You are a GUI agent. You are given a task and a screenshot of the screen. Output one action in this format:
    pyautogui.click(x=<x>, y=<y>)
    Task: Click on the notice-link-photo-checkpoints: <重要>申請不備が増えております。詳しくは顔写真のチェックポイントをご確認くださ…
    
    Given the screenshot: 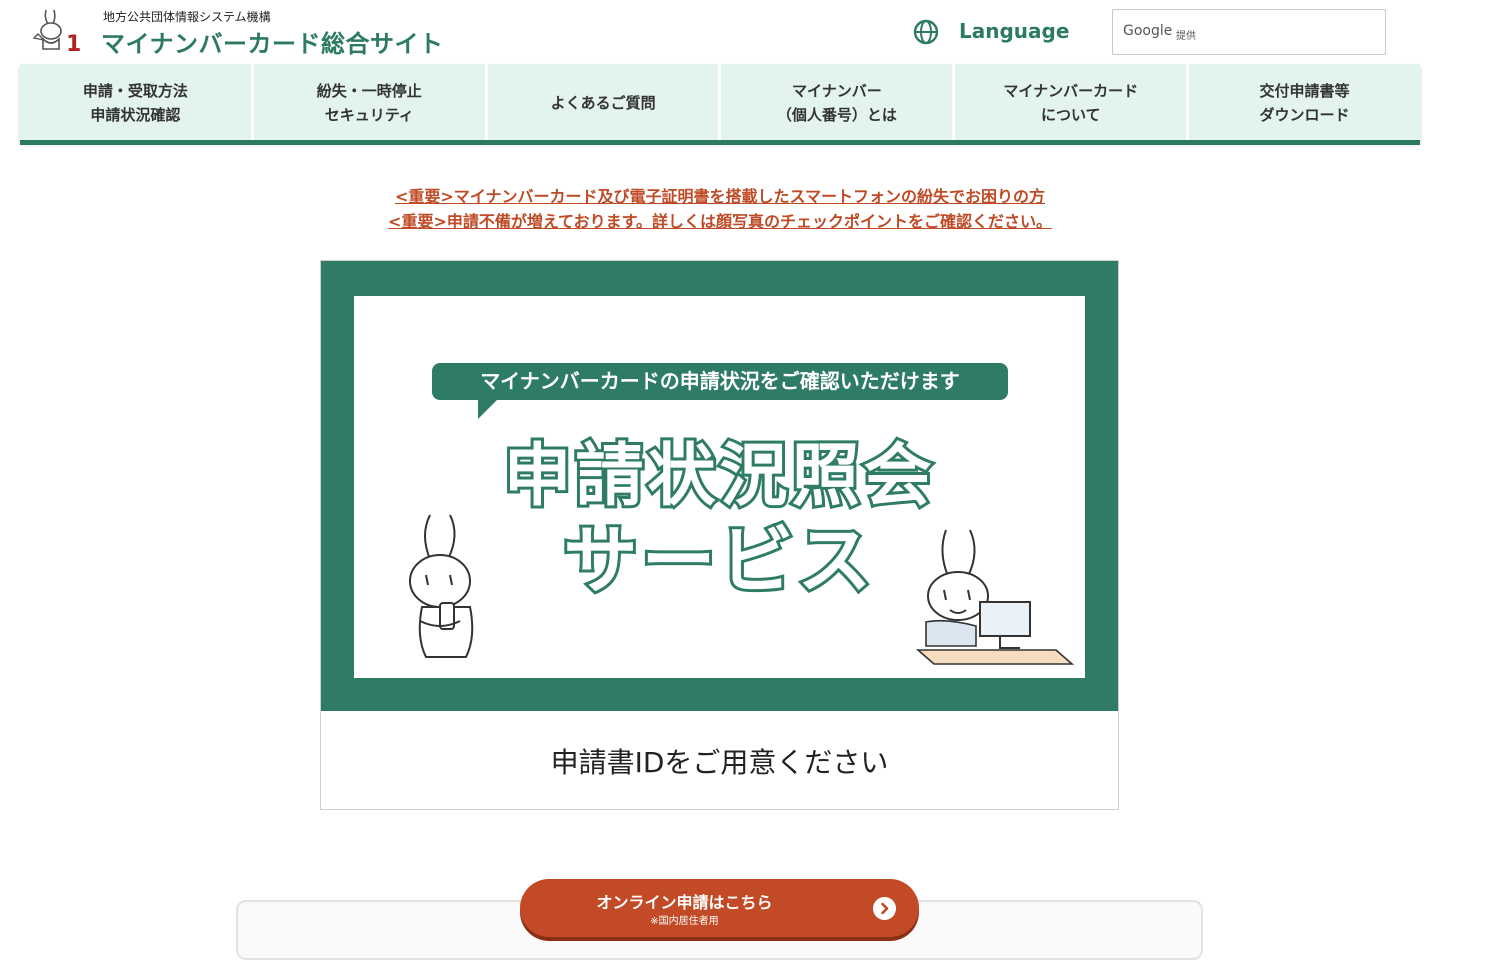 What is the action you would take?
    pyautogui.click(x=720, y=221)
    